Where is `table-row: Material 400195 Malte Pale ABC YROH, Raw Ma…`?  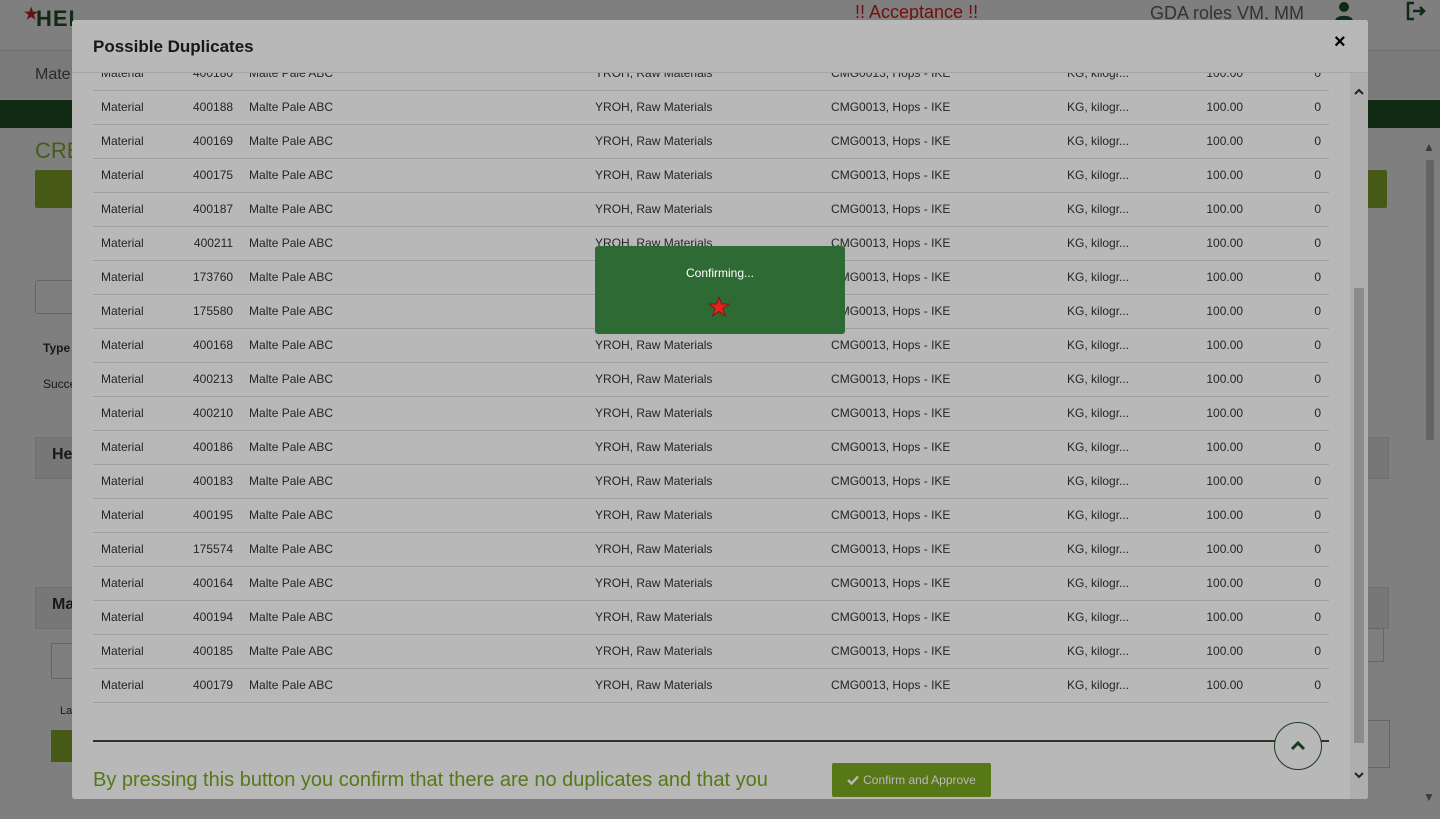 table-row: Material 400195 Malte Pale ABC YROH, Raw Ma… is located at coordinates (711, 515).